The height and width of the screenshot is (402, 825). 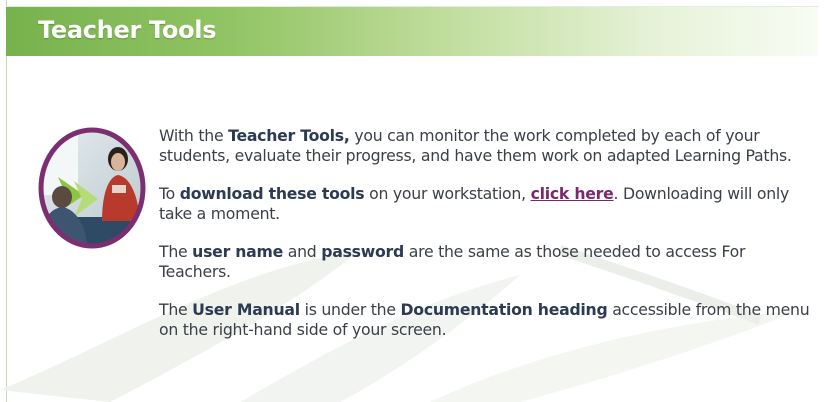 What do you see at coordinates (92, 188) in the screenshot?
I see `teacher-photo` at bounding box center [92, 188].